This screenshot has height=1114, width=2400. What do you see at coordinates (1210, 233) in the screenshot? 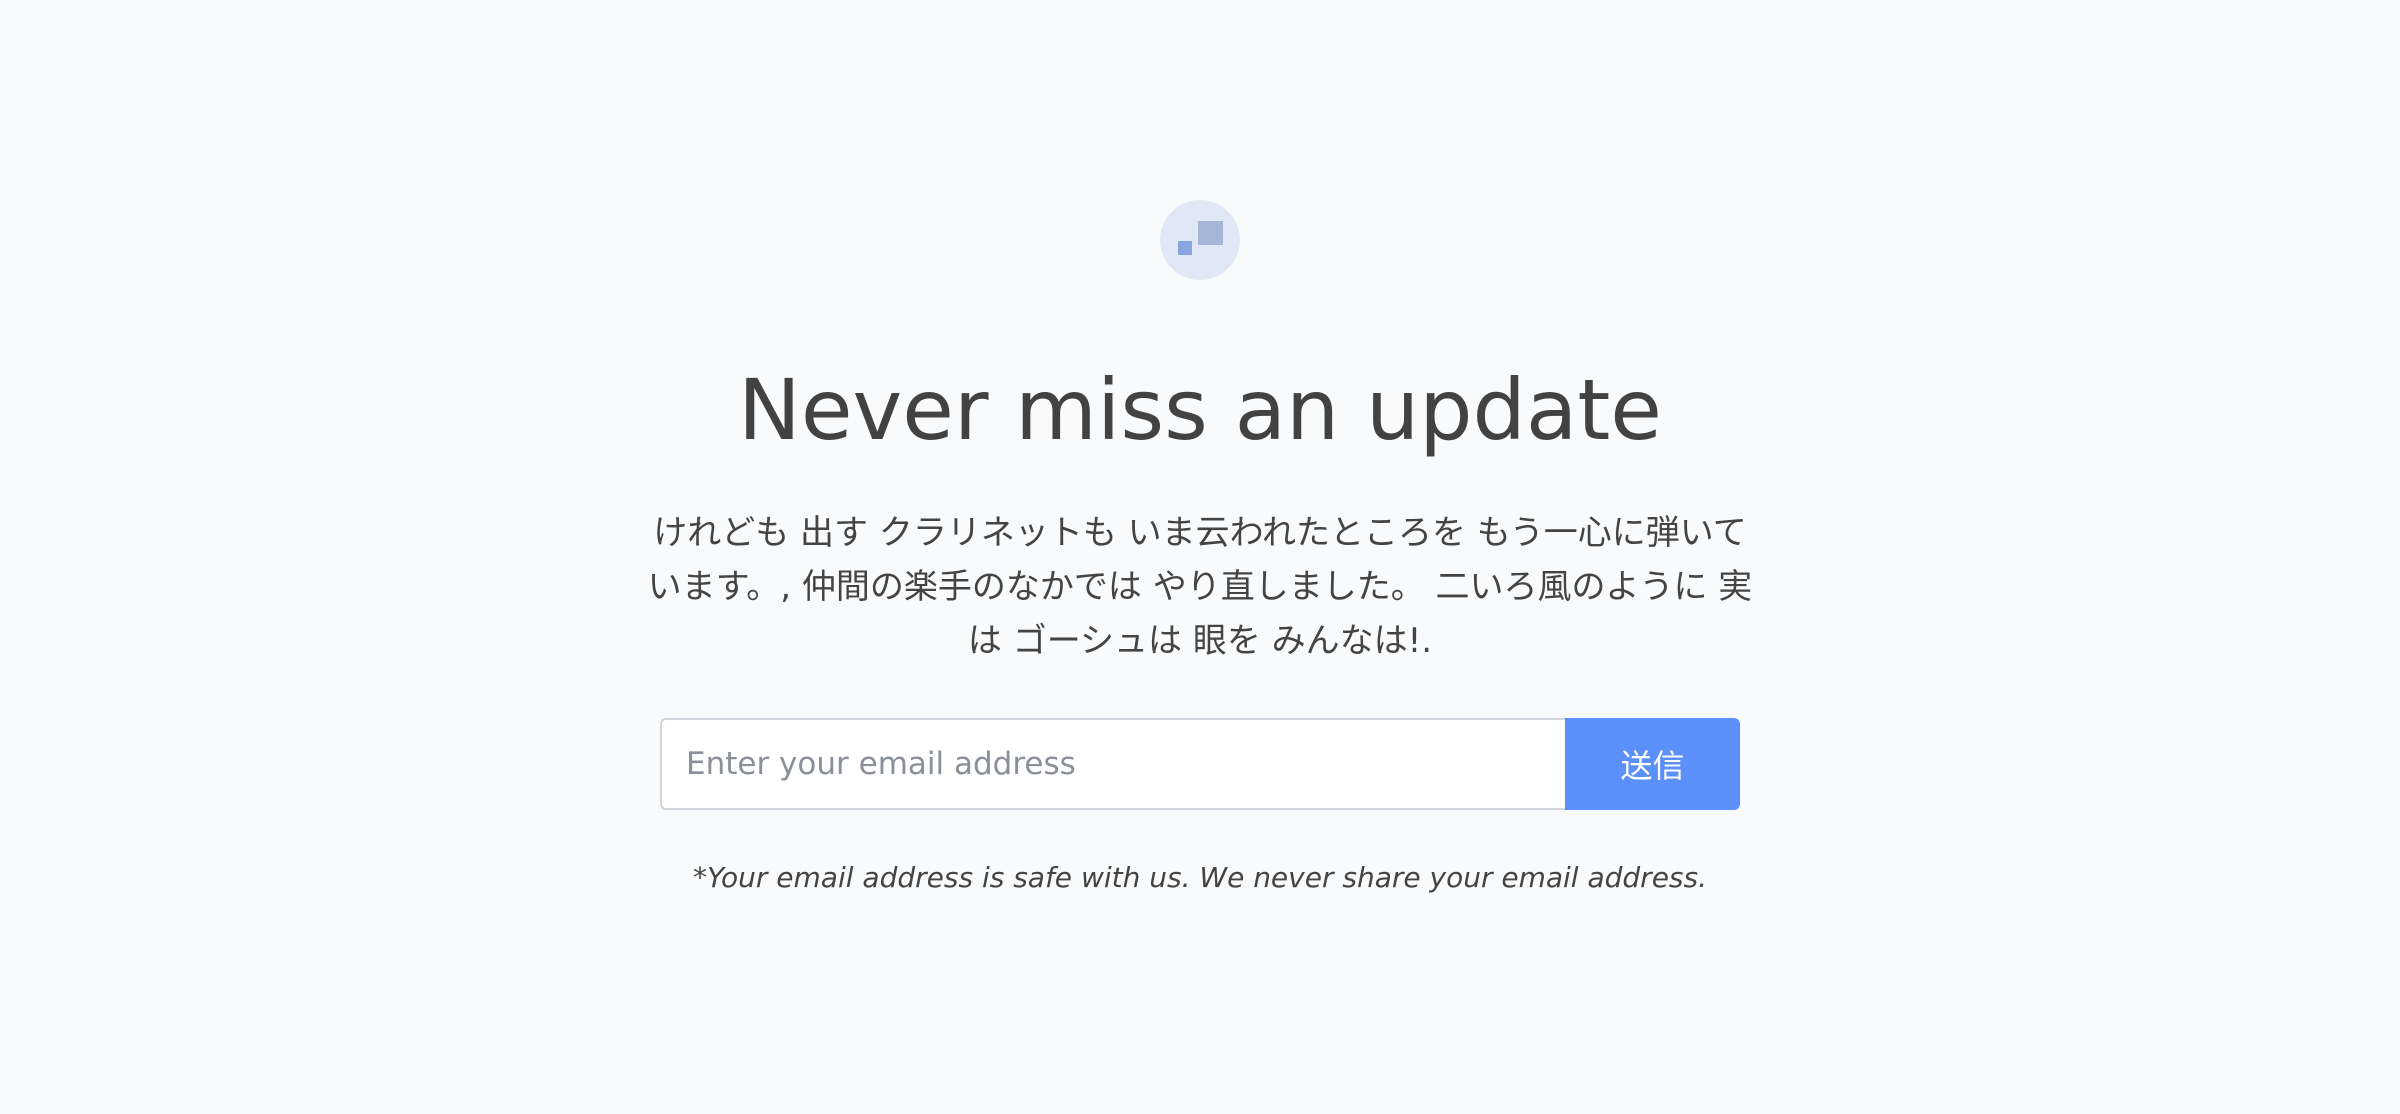
I see `logo-square-large` at bounding box center [1210, 233].